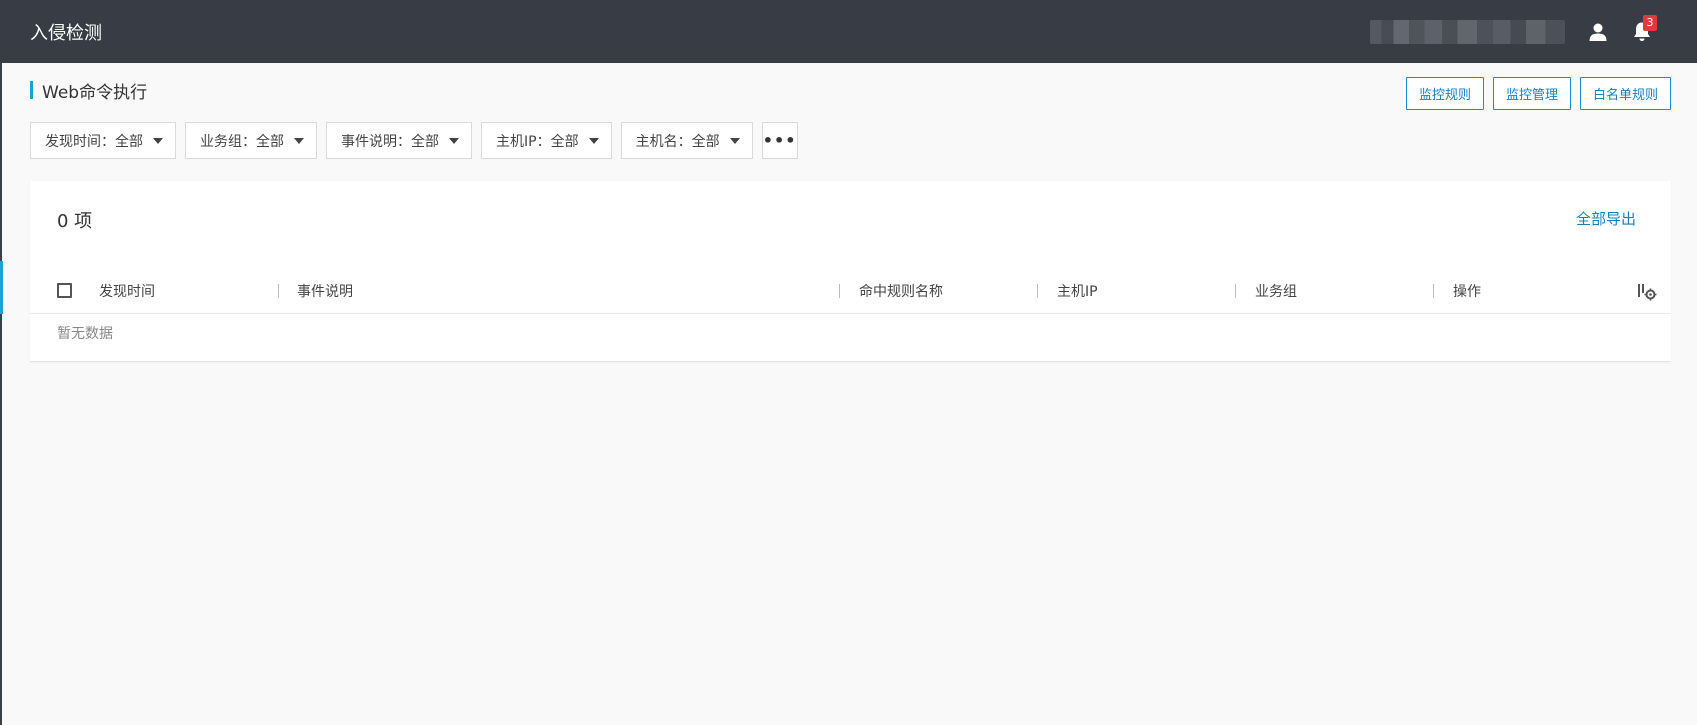 The width and height of the screenshot is (1697, 725). I want to click on notification-badge: 3, so click(1650, 22).